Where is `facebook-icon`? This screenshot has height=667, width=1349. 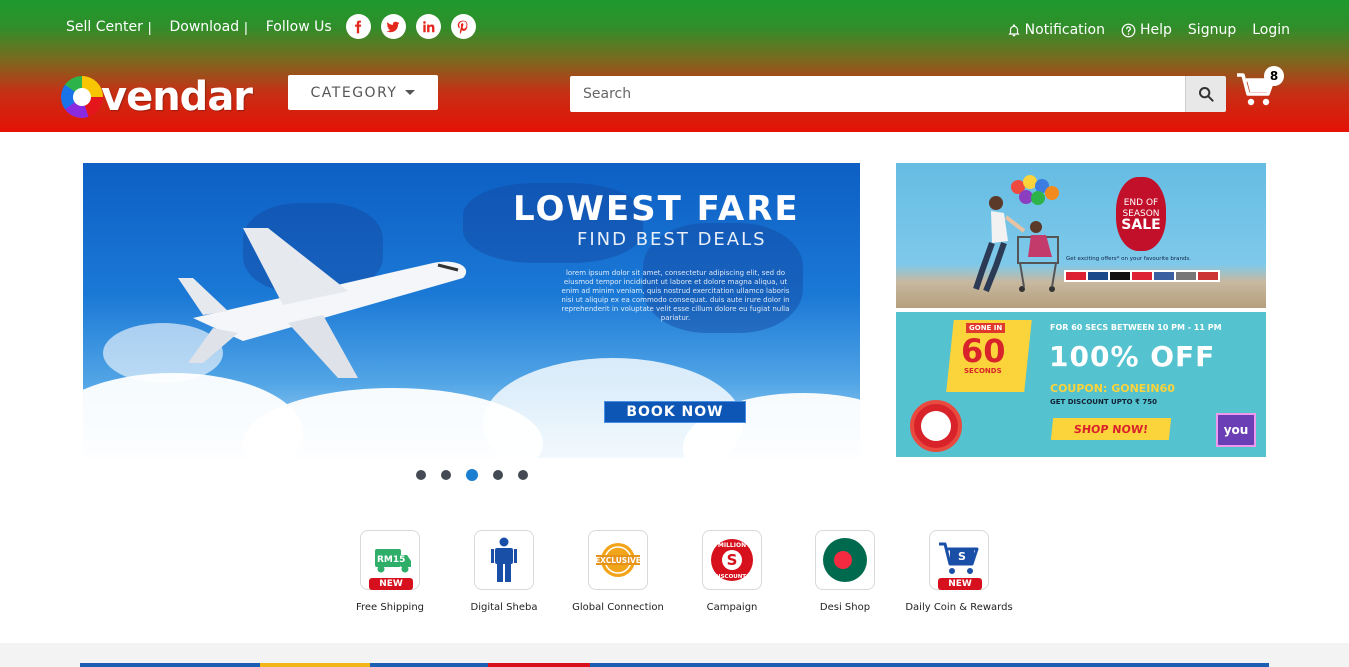
facebook-icon is located at coordinates (358, 26).